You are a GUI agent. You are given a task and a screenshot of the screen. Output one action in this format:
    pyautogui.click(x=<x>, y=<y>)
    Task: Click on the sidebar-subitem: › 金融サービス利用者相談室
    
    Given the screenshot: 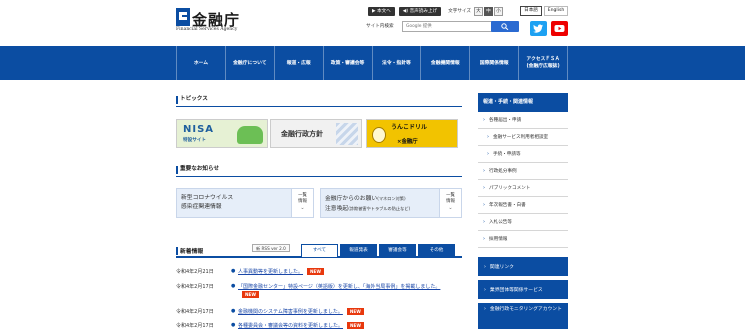 What is the action you would take?
    pyautogui.click(x=523, y=137)
    